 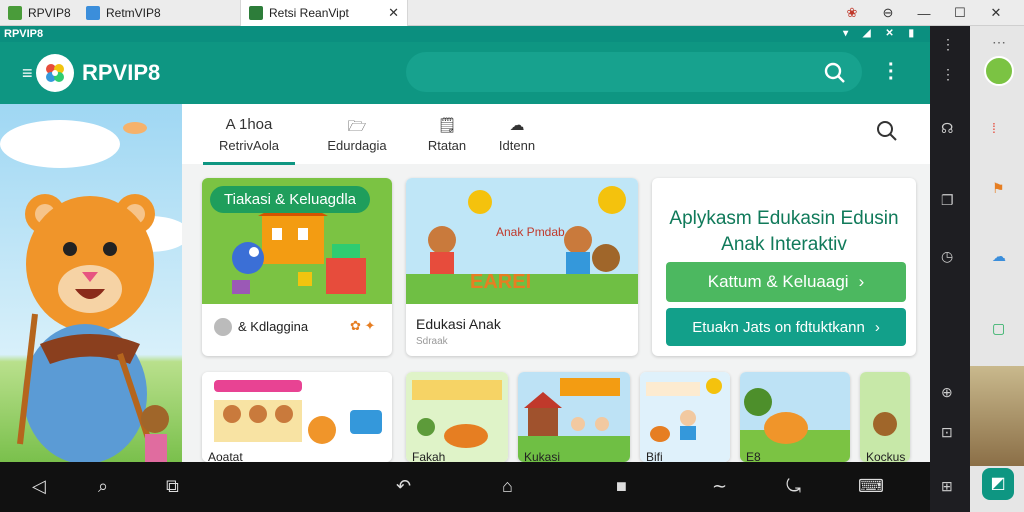 I want to click on note-icon: 🗒, so click(x=447, y=125).